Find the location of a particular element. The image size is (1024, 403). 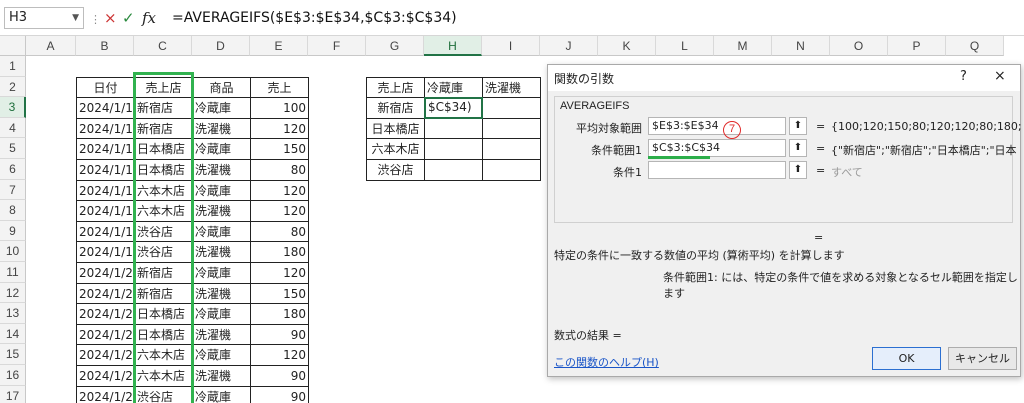

store-cell: 渋谷店 is located at coordinates (395, 170).